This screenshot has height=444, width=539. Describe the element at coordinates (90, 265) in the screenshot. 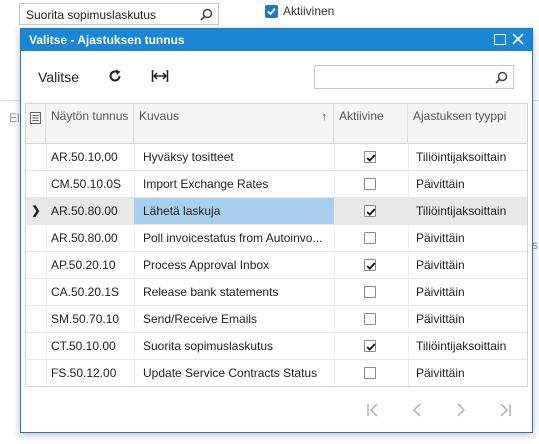

I see `cell-id: AP.50.20.10` at that location.